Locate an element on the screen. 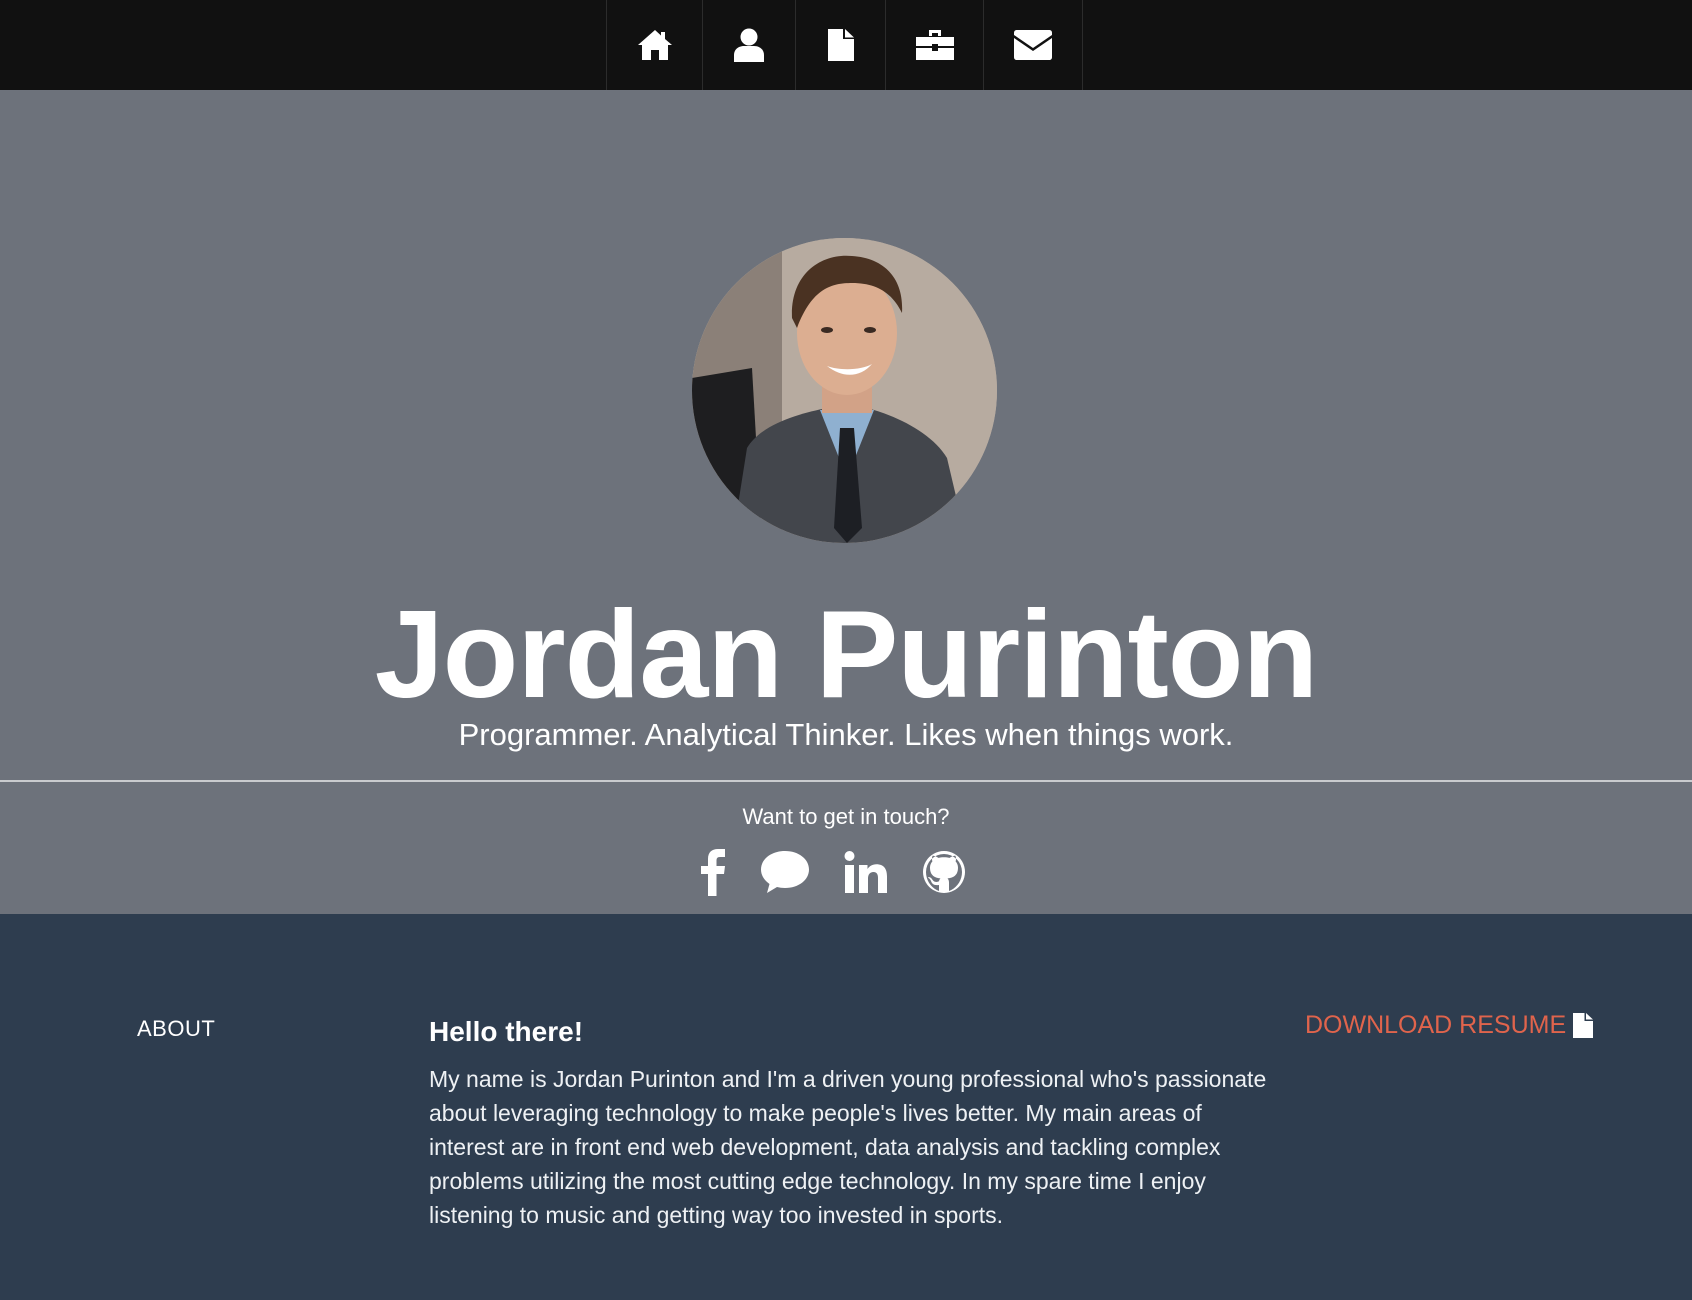 Image resolution: width=1692 pixels, height=1300 pixels. top-navigation is located at coordinates (846, 45).